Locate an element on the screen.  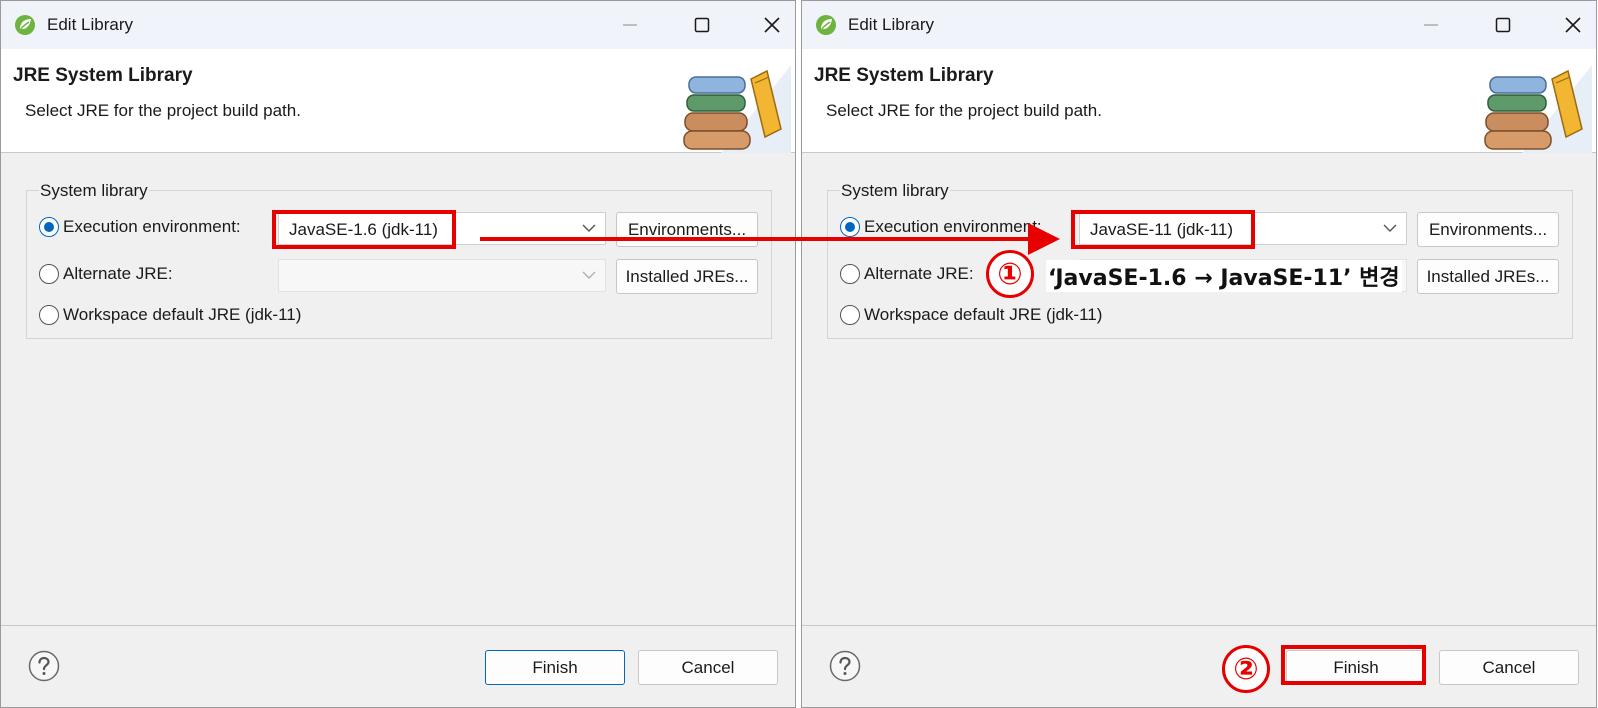
highlight-old-value is located at coordinates (364, 229).